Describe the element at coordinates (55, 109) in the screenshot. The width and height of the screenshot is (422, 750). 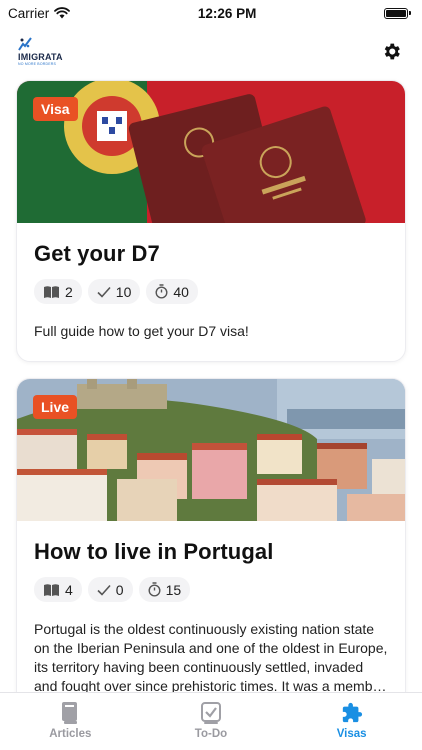
I see `category-tag: Visa` at that location.